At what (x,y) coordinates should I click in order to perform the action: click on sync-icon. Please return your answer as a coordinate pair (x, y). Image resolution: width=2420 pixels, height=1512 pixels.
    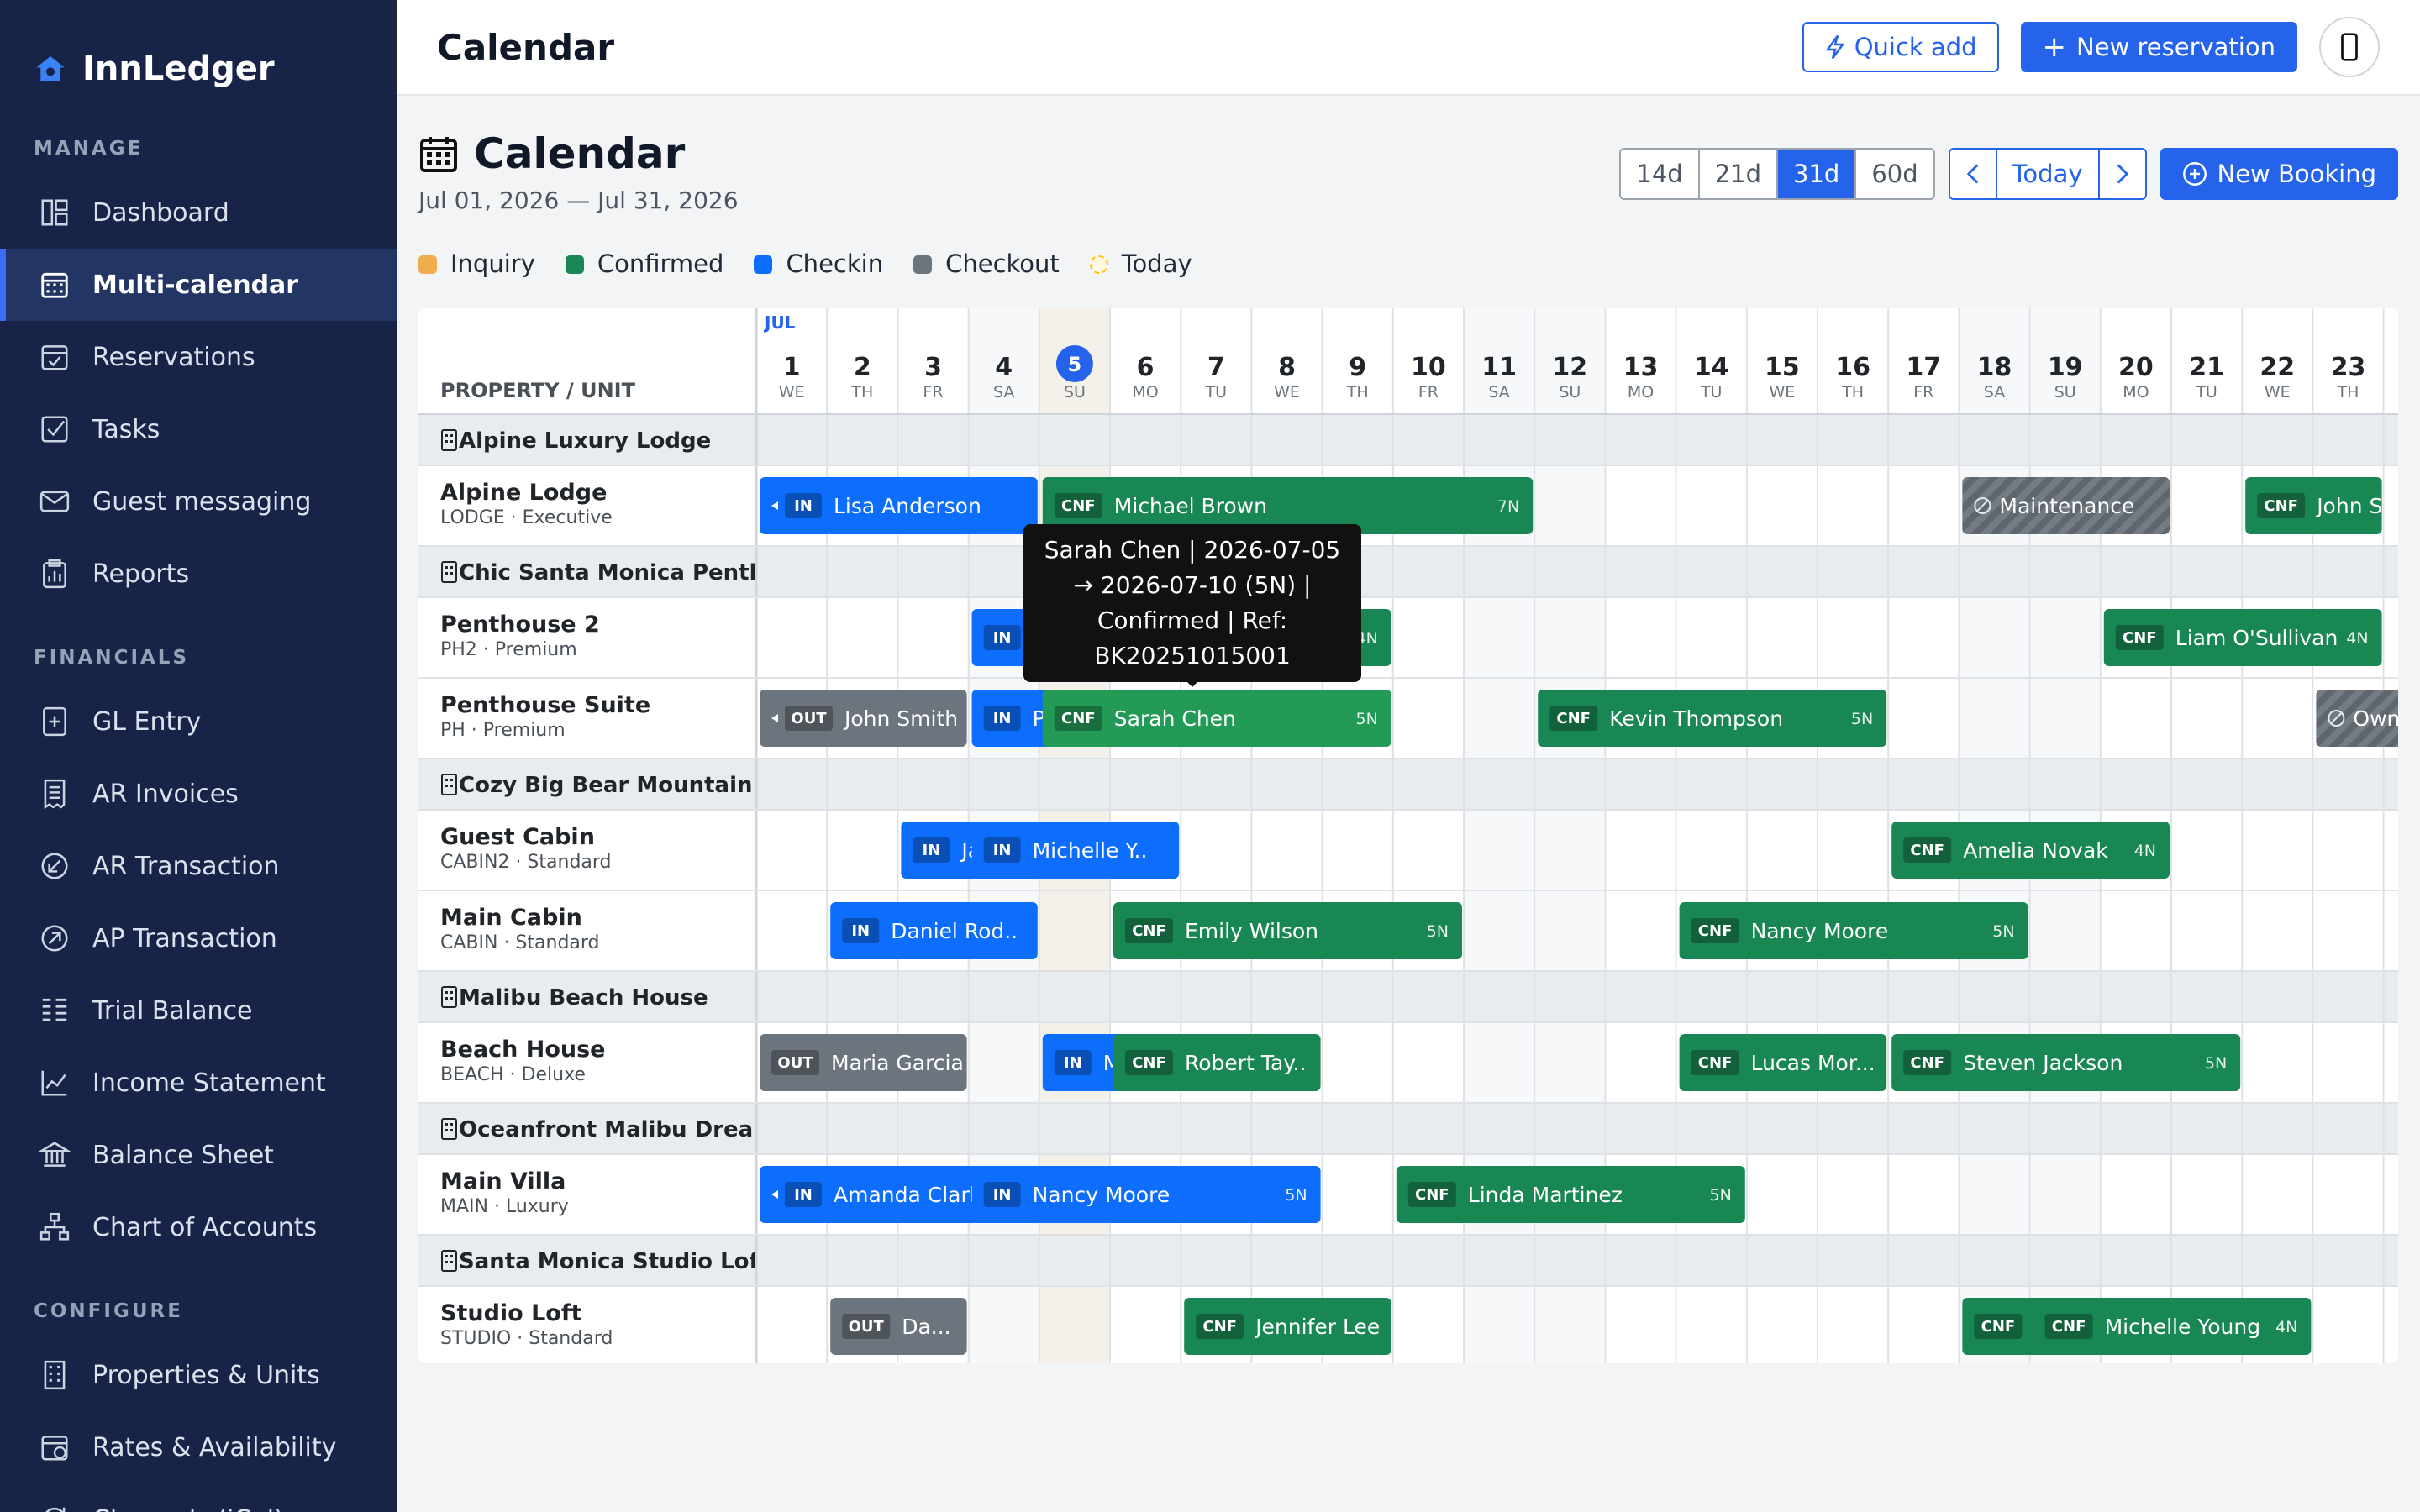
    Looking at the image, I should click on (55, 1509).